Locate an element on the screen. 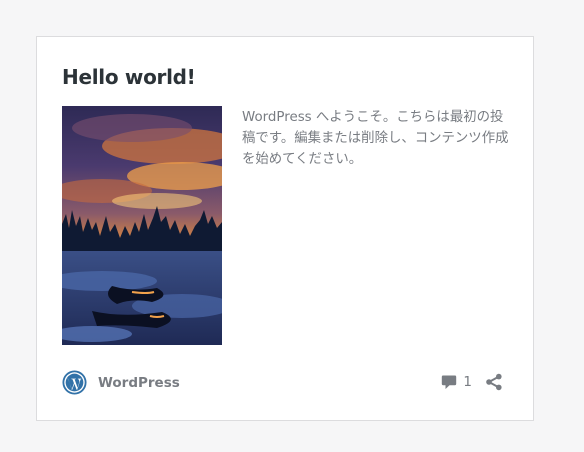 The width and height of the screenshot is (584, 452). snowy-forest-sunset-photo is located at coordinates (142, 225).